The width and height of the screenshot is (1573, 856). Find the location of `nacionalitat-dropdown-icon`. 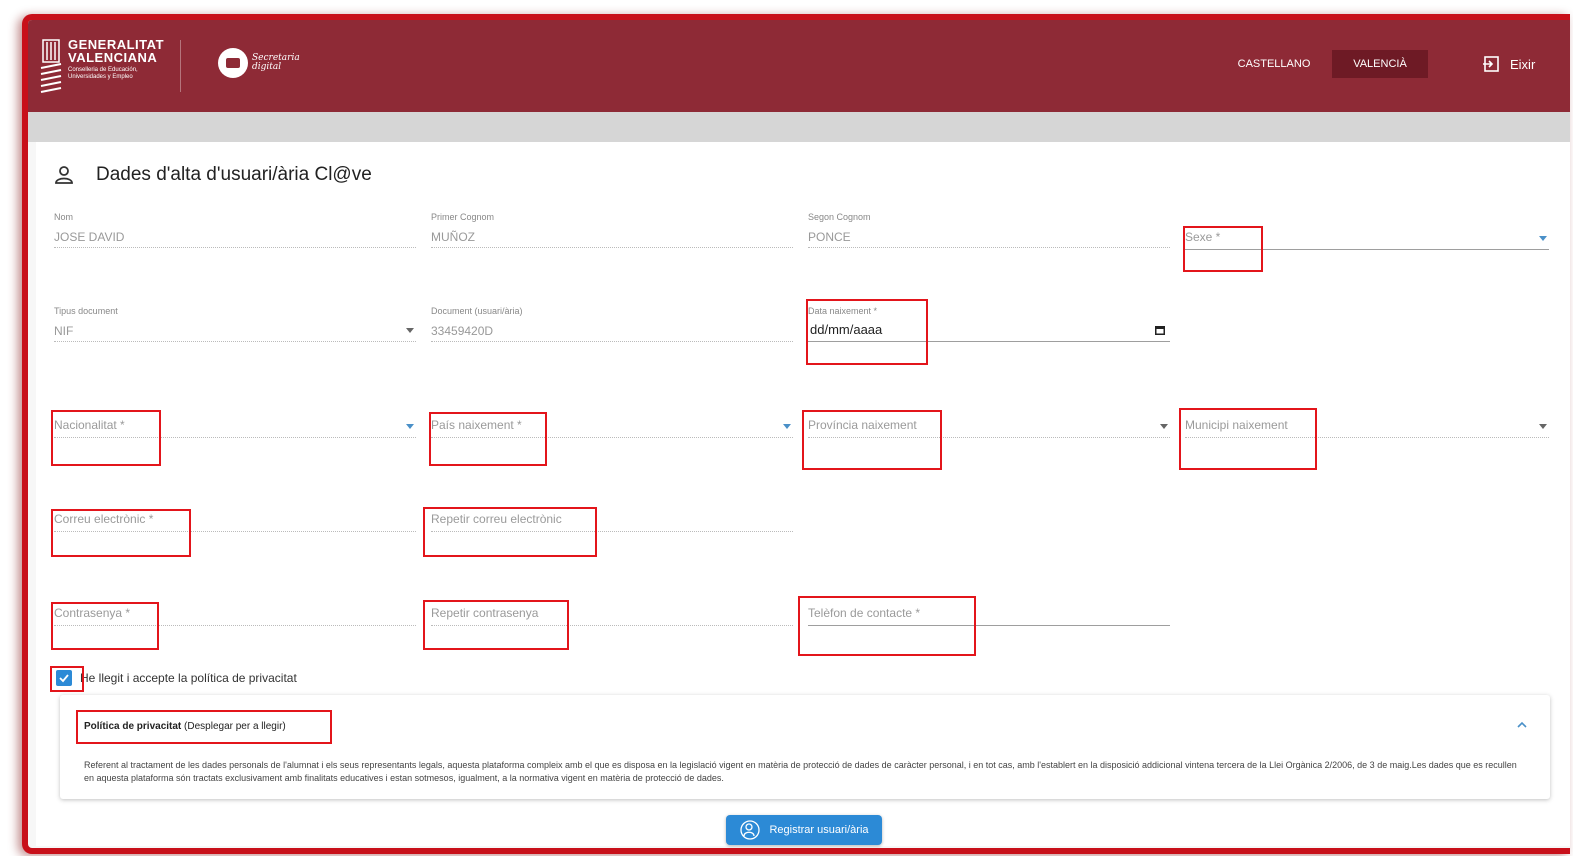

nacionalitat-dropdown-icon is located at coordinates (410, 426).